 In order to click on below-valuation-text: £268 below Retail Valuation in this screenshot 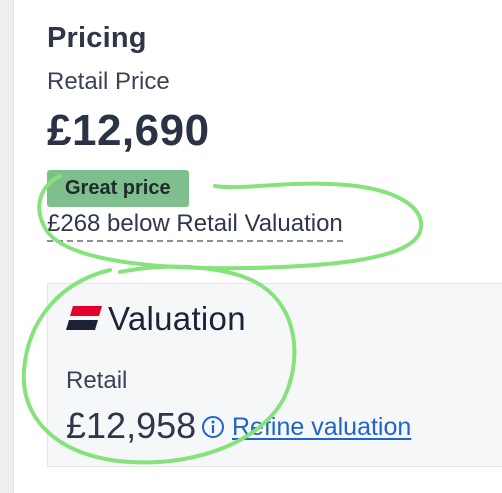, I will do `click(195, 226)`.